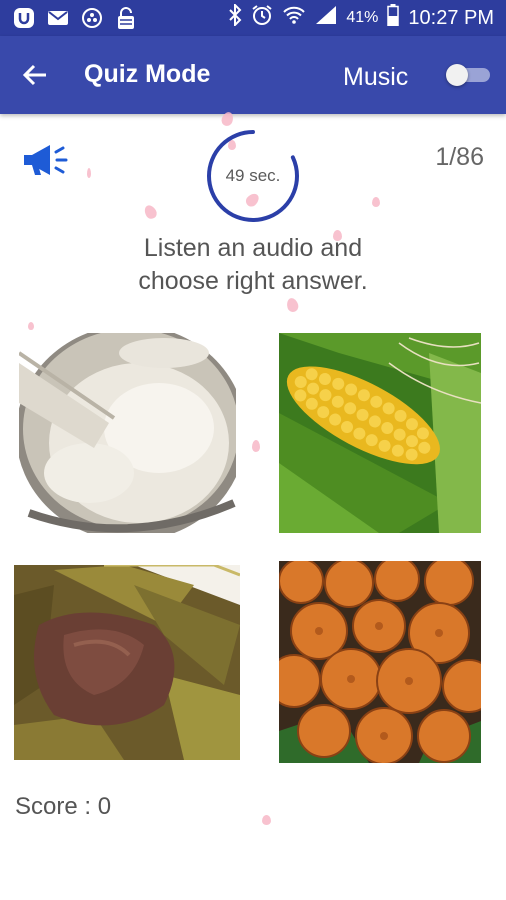 This screenshot has height=900, width=506. I want to click on instruction-text: Listen an audio and choose right answer., so click(253, 265).